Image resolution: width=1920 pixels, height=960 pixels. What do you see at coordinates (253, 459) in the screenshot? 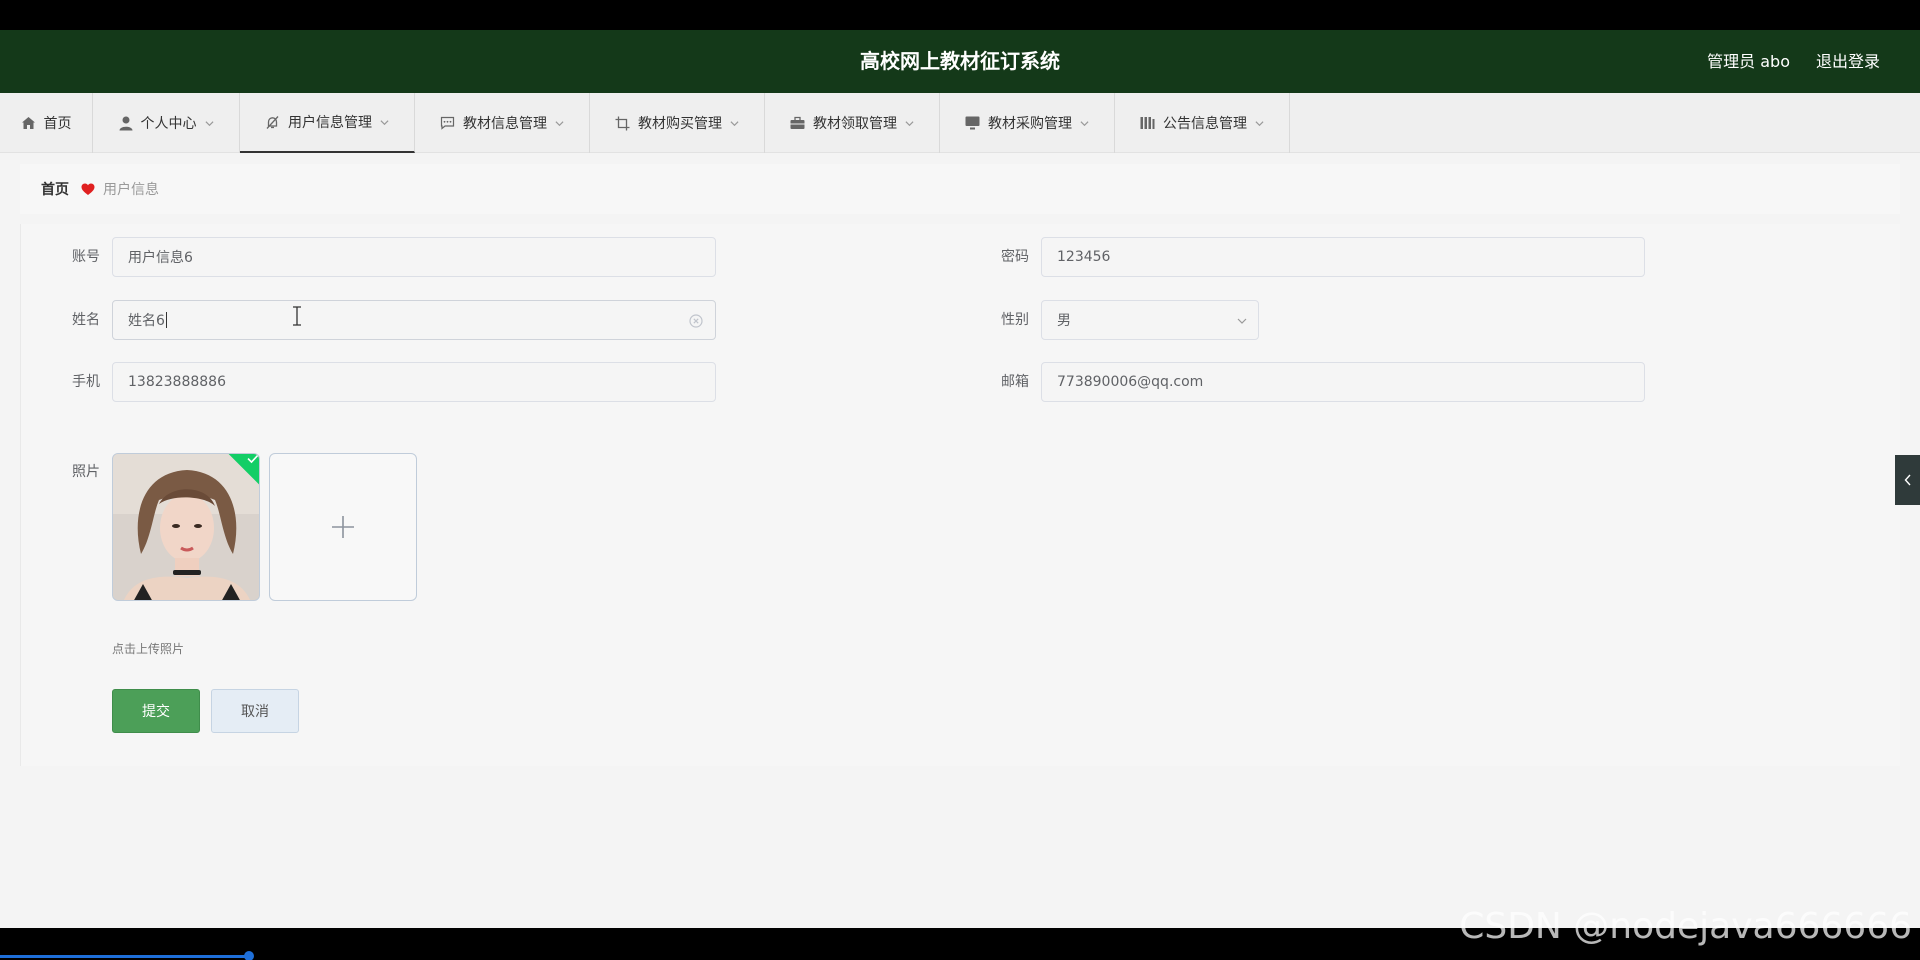
I see `check-icon` at bounding box center [253, 459].